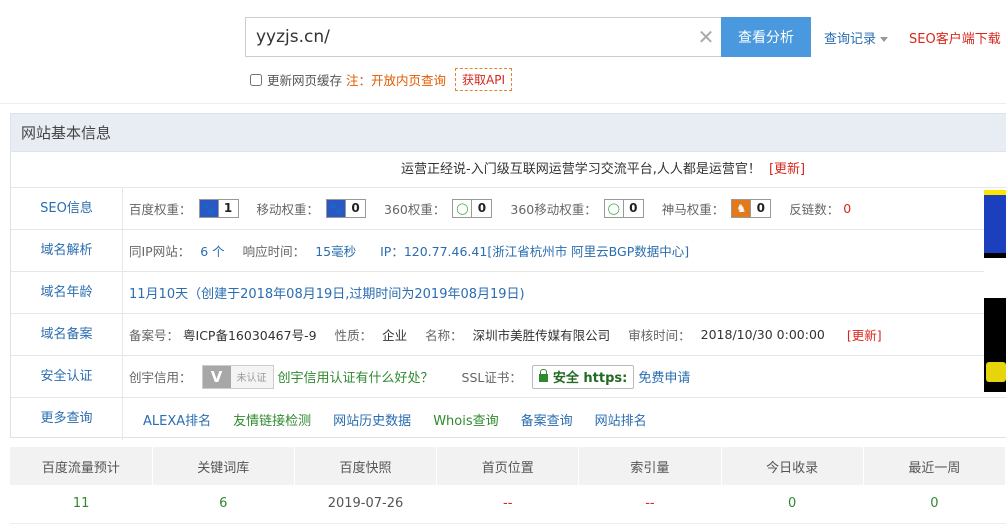 The height and width of the screenshot is (527, 1006). I want to click on dns-label: 域名解析, so click(67, 250).